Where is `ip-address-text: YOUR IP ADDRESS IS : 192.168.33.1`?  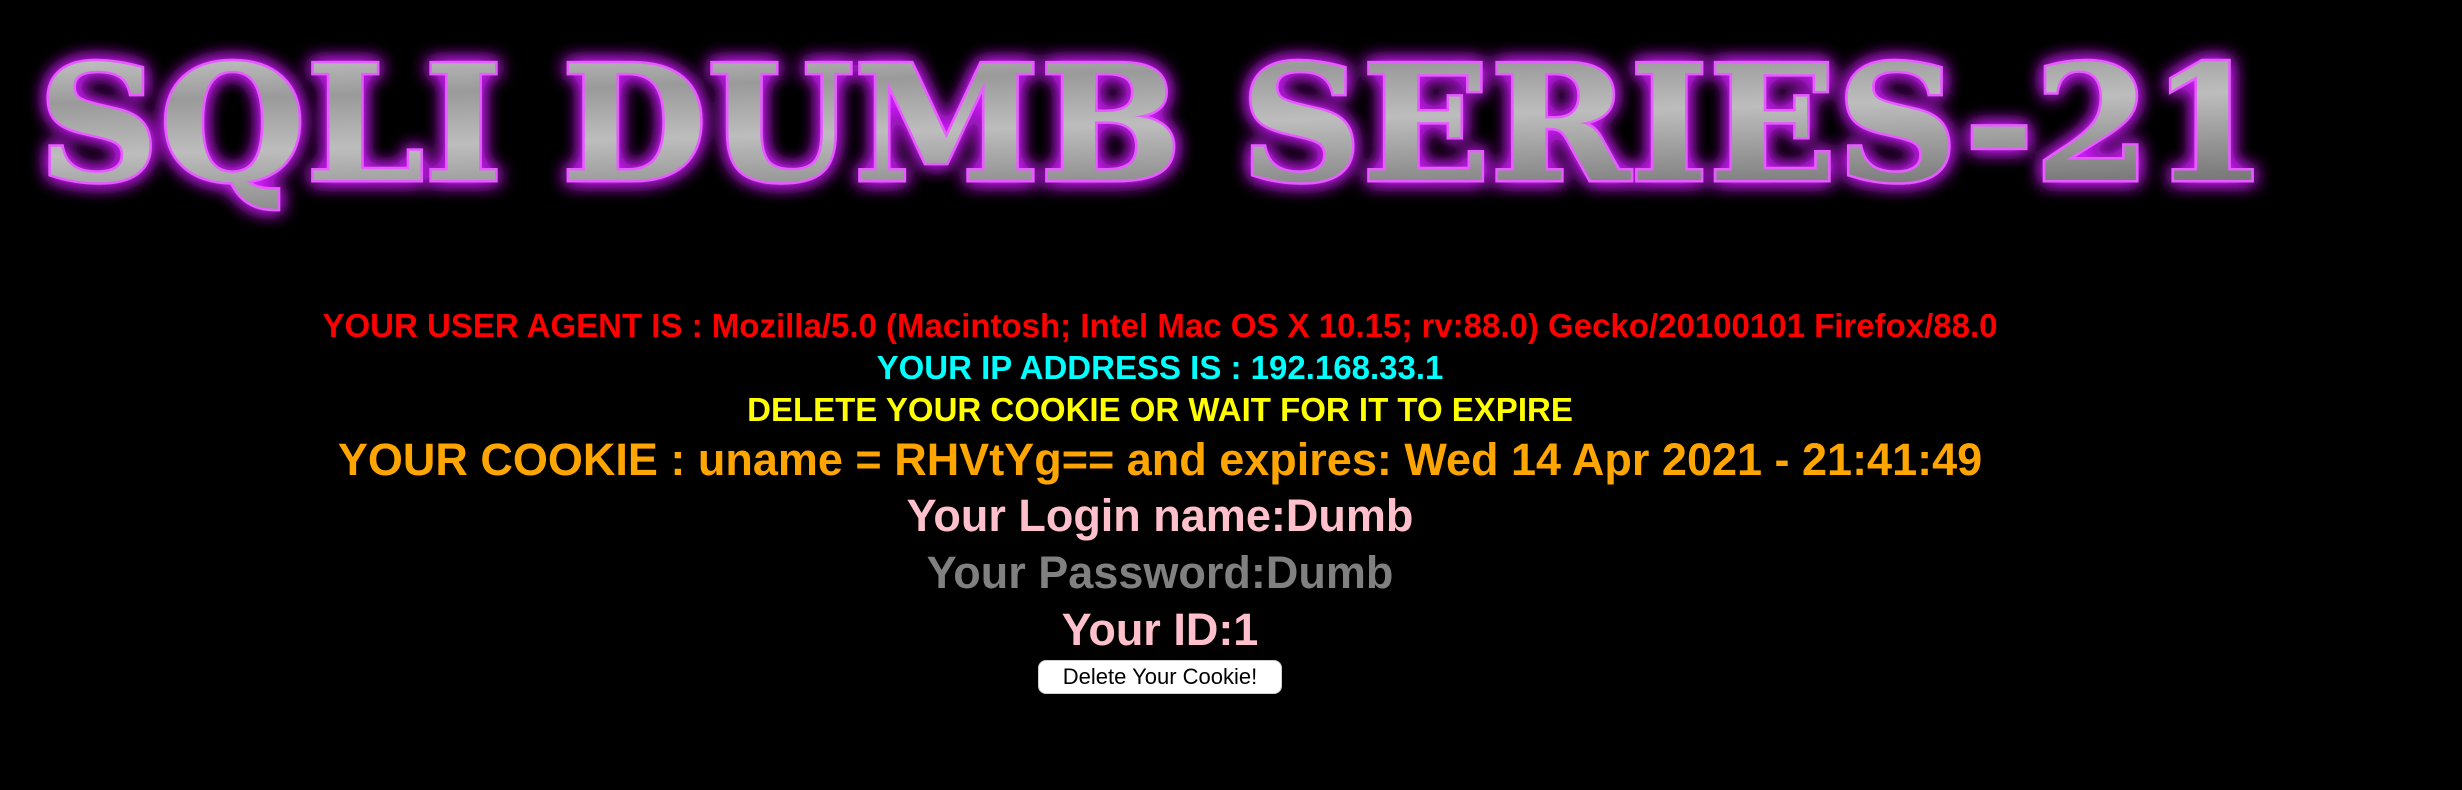 ip-address-text: YOUR IP ADDRESS IS : 192.168.33.1 is located at coordinates (1160, 367).